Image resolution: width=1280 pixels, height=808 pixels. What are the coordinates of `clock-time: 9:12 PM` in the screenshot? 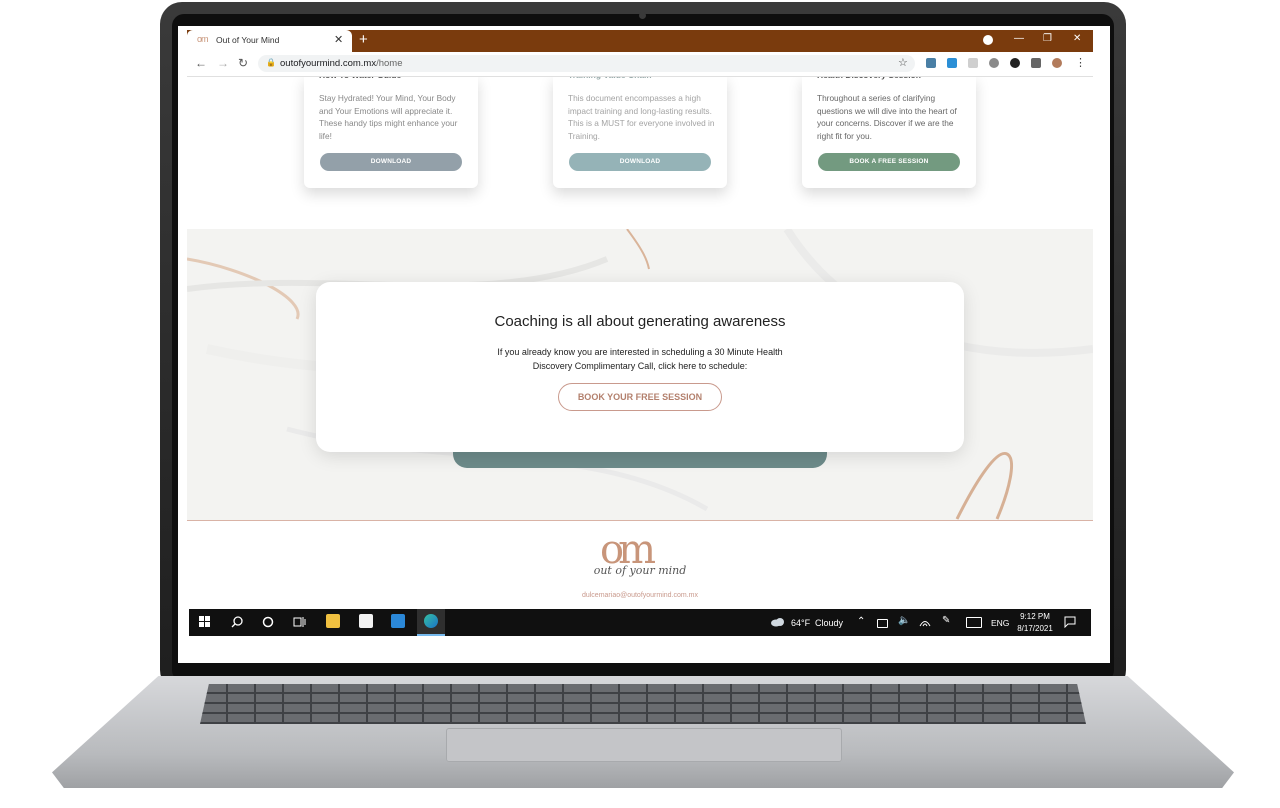 It's located at (1035, 616).